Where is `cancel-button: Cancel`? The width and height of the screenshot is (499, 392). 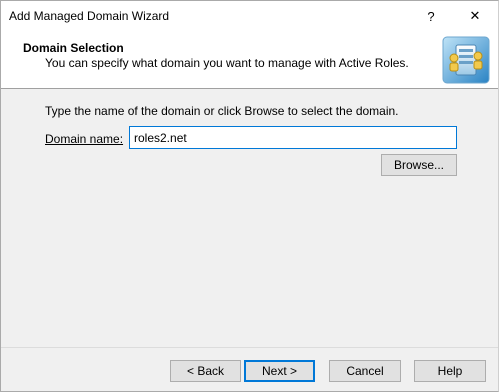
cancel-button: Cancel is located at coordinates (365, 371).